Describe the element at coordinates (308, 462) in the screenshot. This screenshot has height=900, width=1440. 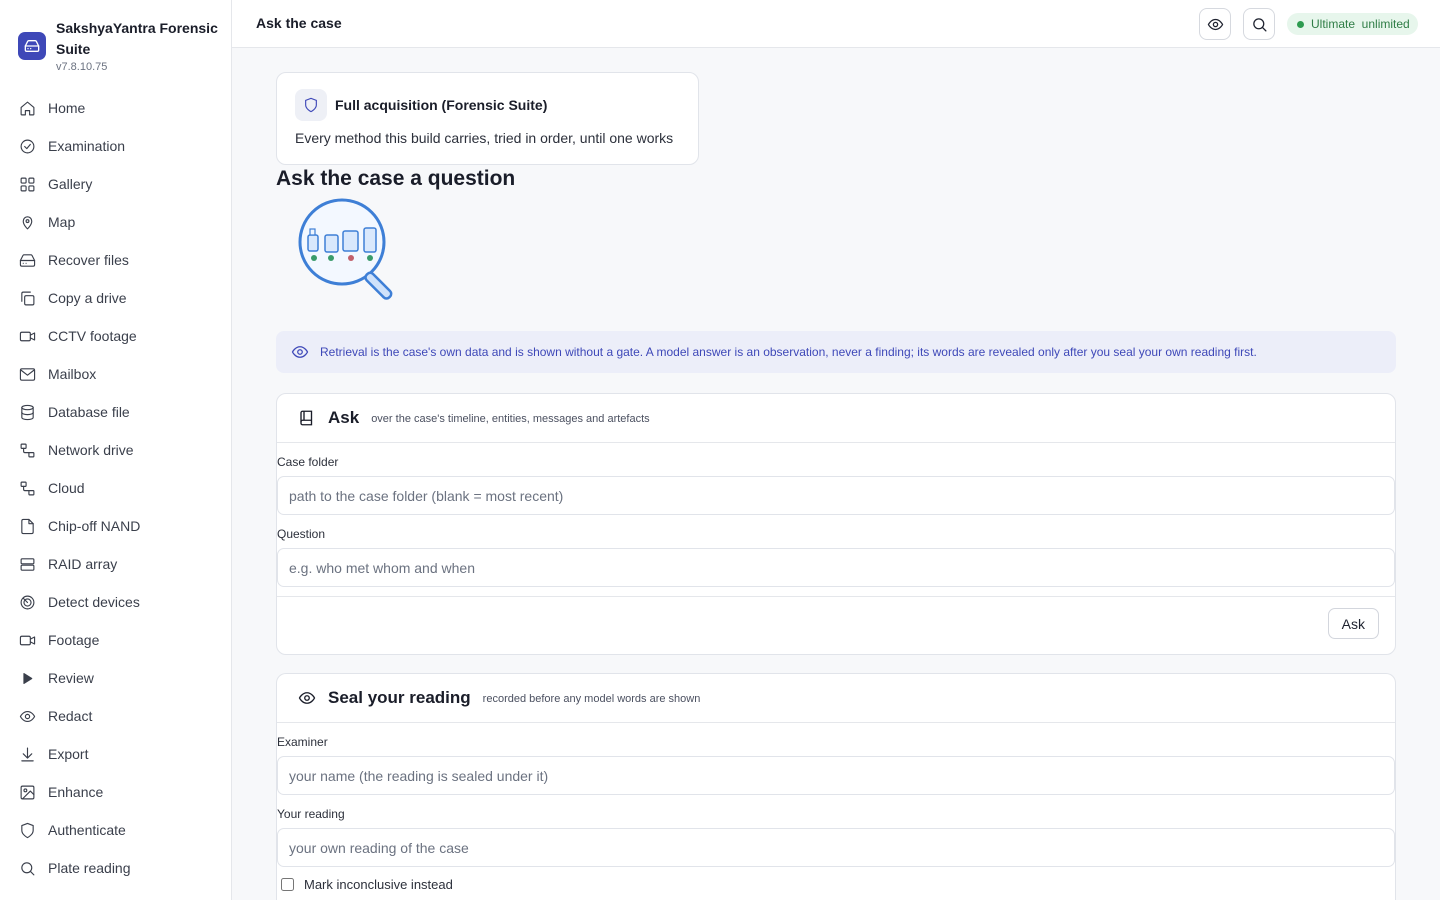
I see `case-folder-label: Case folder` at that location.